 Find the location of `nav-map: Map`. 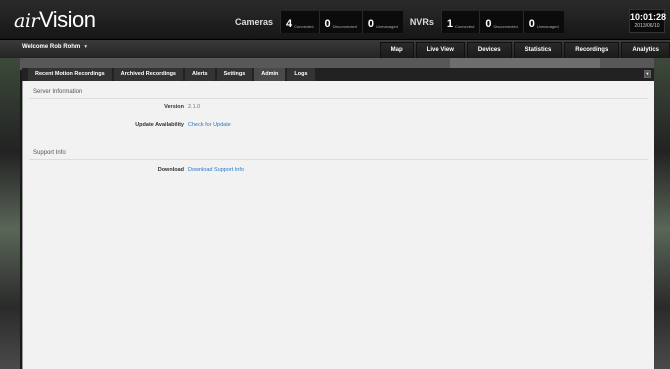

nav-map: Map is located at coordinates (396, 50).